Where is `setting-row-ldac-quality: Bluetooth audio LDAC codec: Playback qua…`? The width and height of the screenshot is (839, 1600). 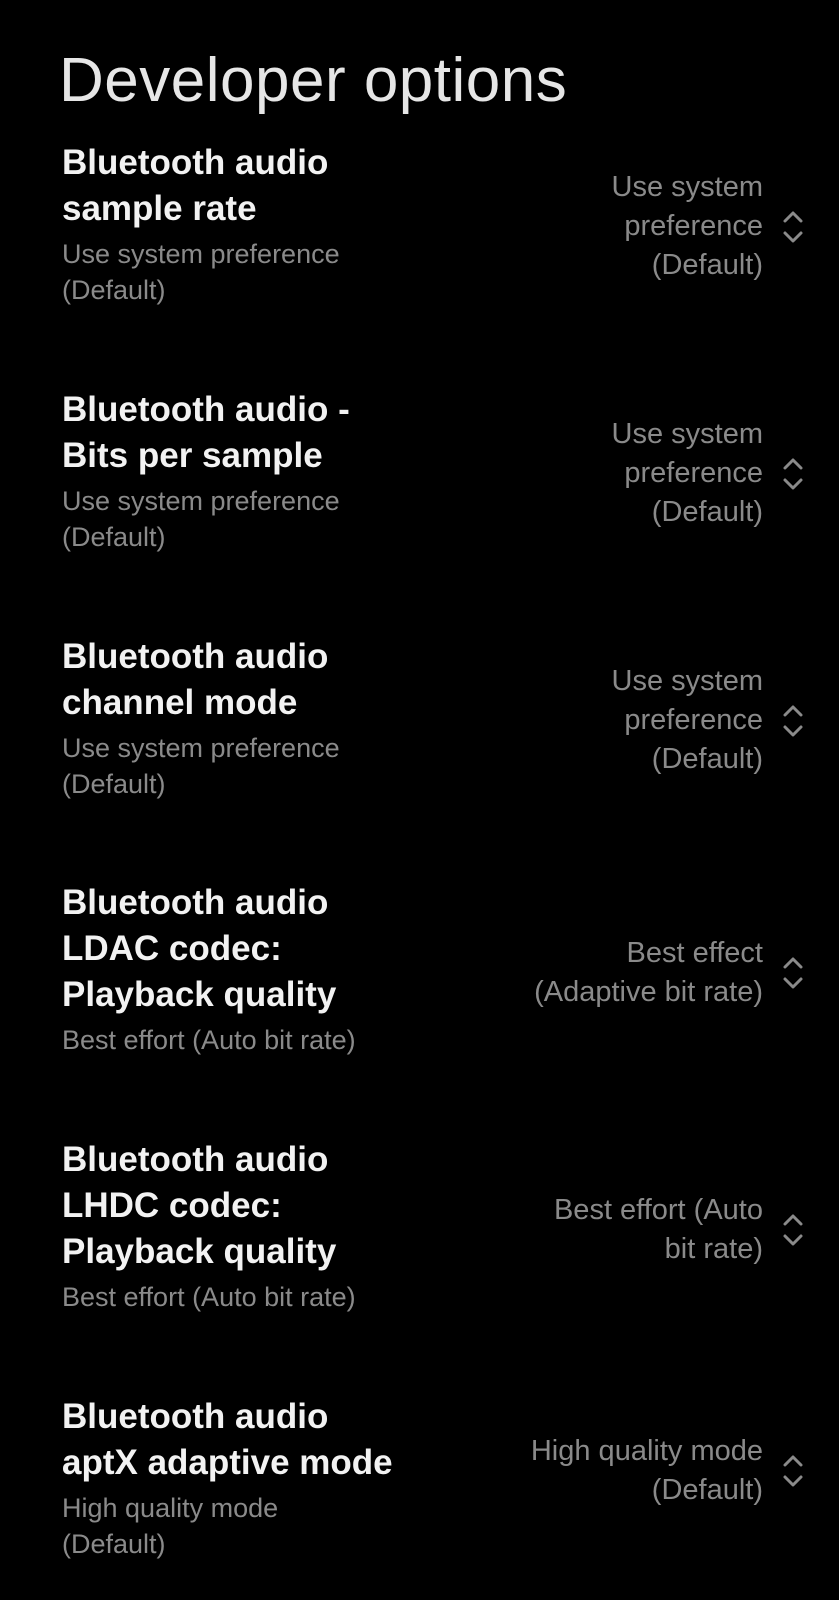 setting-row-ldac-quality: Bluetooth audio LDAC codec: Playback qua… is located at coordinates (419, 990).